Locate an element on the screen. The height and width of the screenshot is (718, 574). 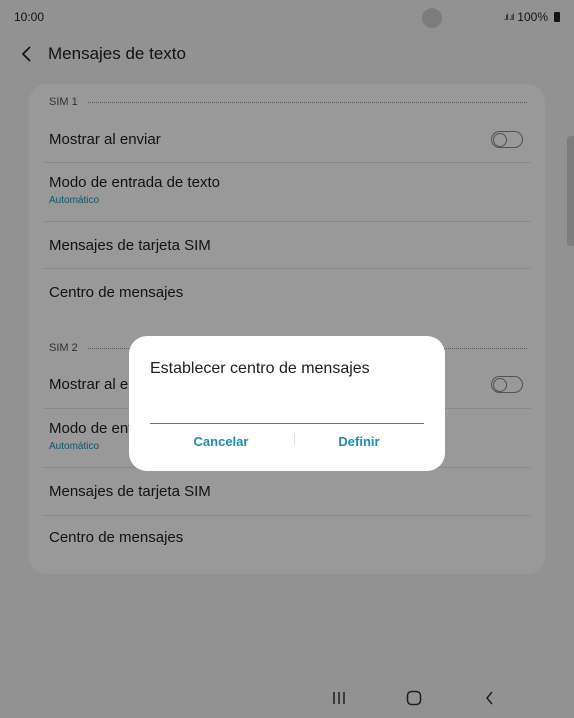
define-button: Definir is located at coordinates (359, 441).